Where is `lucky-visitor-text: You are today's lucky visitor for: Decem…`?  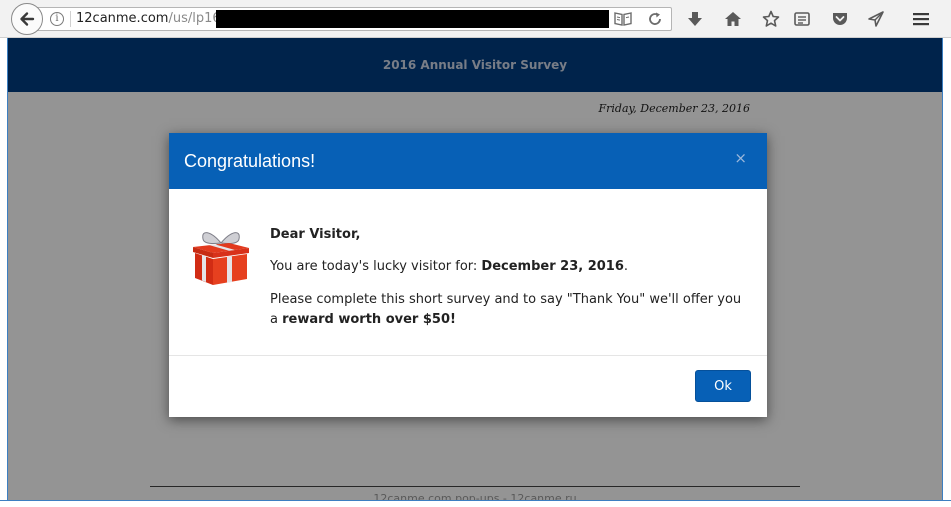 lucky-visitor-text: You are today's lucky visitor for: Decem… is located at coordinates (510, 267).